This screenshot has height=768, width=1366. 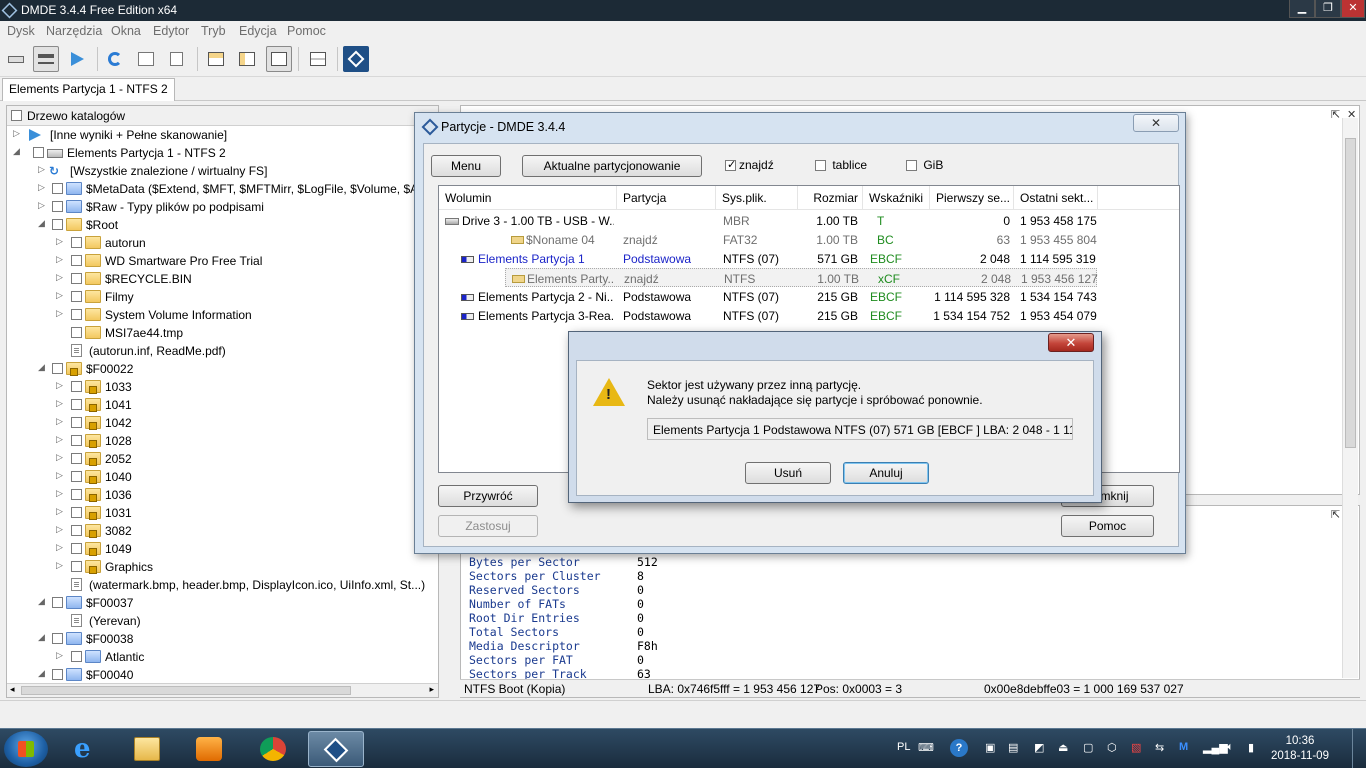 I want to click on tree-node: ▷ 2052, so click(x=222, y=459).